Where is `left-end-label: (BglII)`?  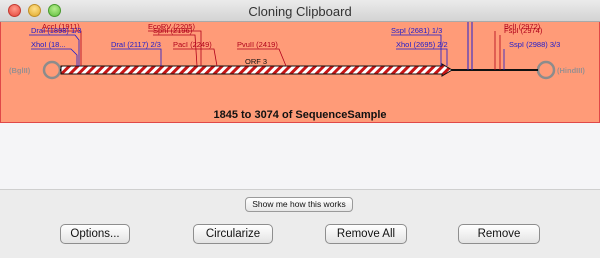 left-end-label: (BglII) is located at coordinates (20, 70).